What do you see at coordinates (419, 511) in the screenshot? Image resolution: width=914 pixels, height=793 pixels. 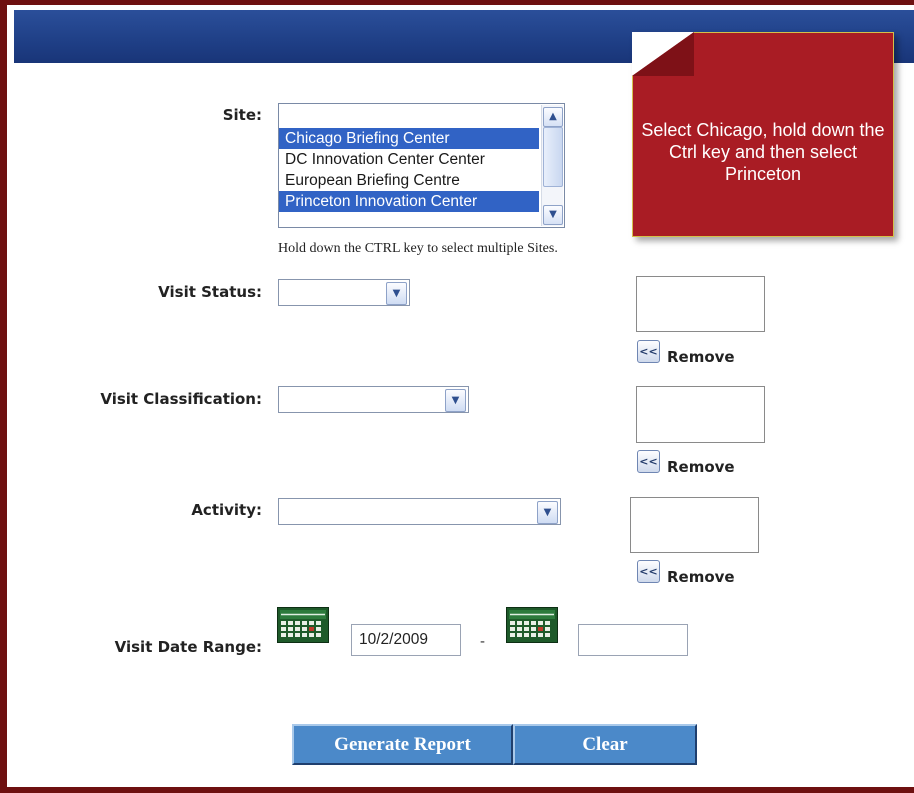 I see `activity-select: ▼` at bounding box center [419, 511].